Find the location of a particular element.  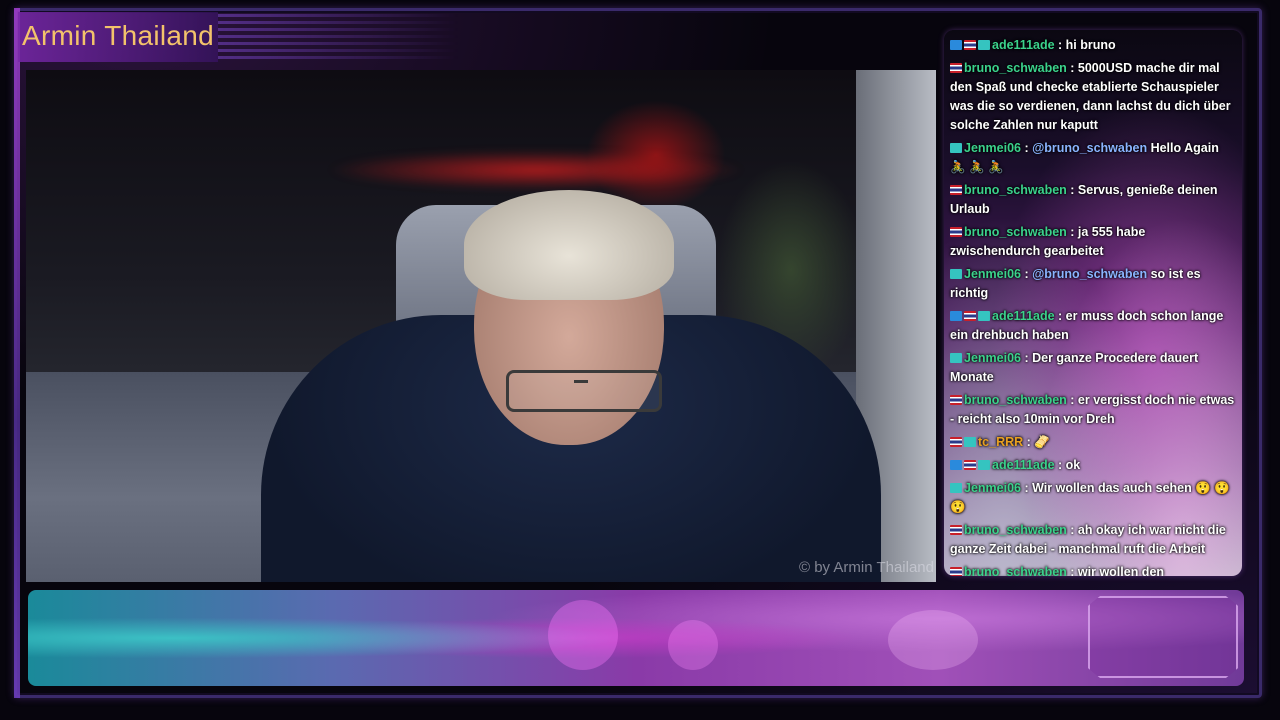

video-person-hair is located at coordinates (569, 245).